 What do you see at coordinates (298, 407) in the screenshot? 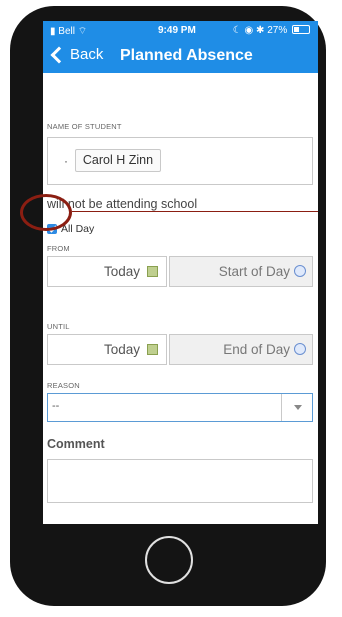
I see `chevron-down-icon` at bounding box center [298, 407].